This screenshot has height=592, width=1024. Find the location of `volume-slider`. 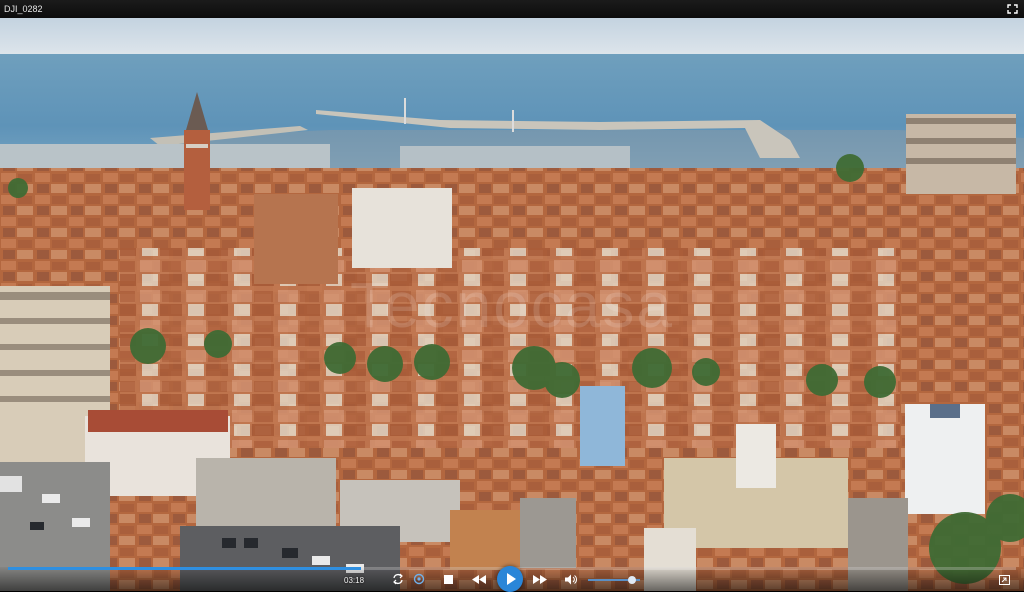

volume-slider is located at coordinates (614, 580).